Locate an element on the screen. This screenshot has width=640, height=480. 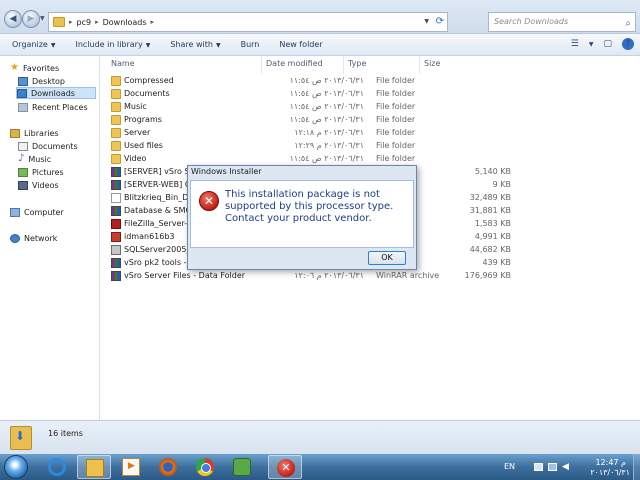
action-center-icon is located at coordinates (538, 467).